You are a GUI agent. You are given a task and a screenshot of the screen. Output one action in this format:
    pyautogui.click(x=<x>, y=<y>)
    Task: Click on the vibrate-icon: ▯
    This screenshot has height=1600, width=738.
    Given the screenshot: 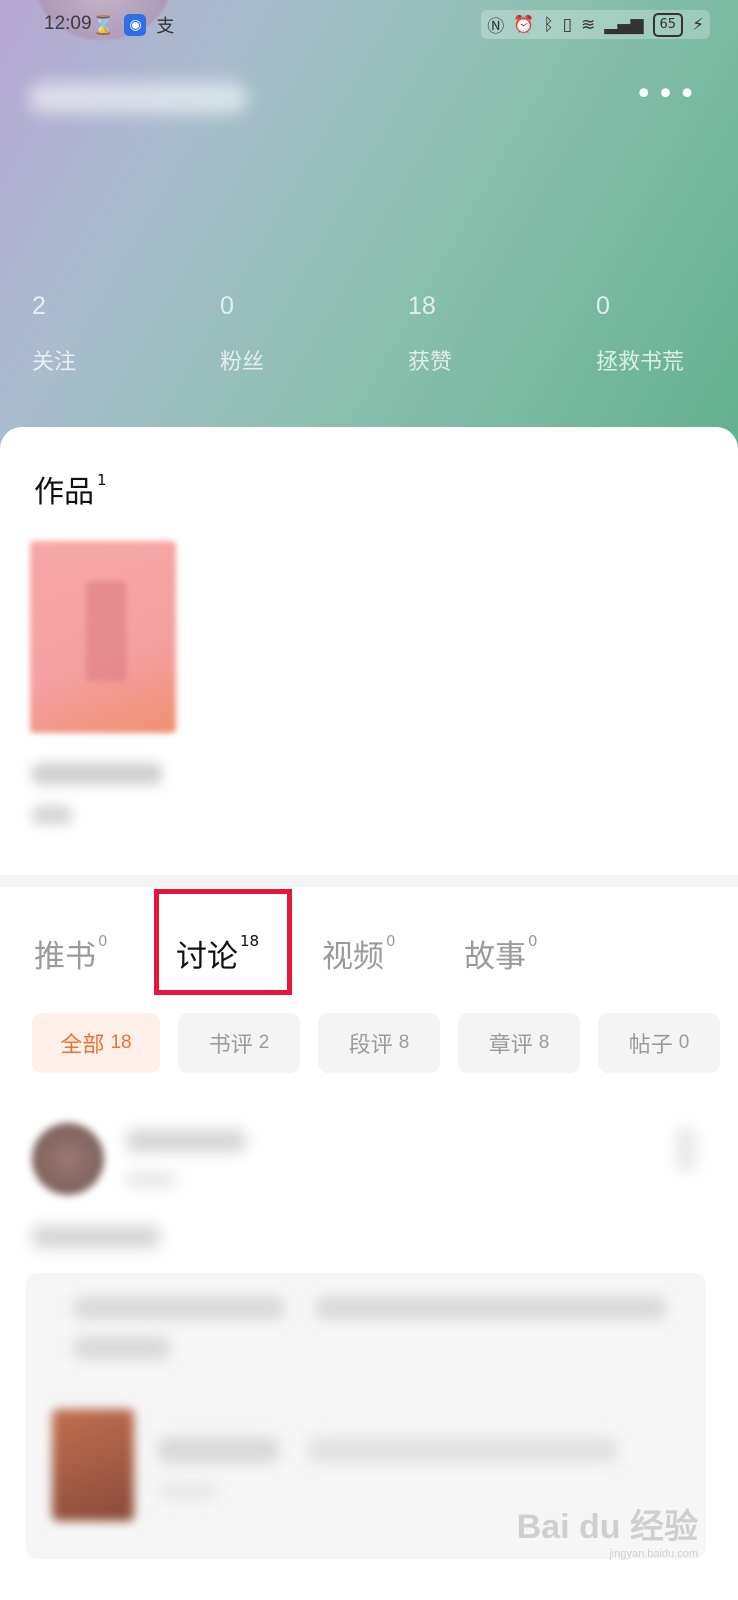 What is the action you would take?
    pyautogui.click(x=567, y=24)
    